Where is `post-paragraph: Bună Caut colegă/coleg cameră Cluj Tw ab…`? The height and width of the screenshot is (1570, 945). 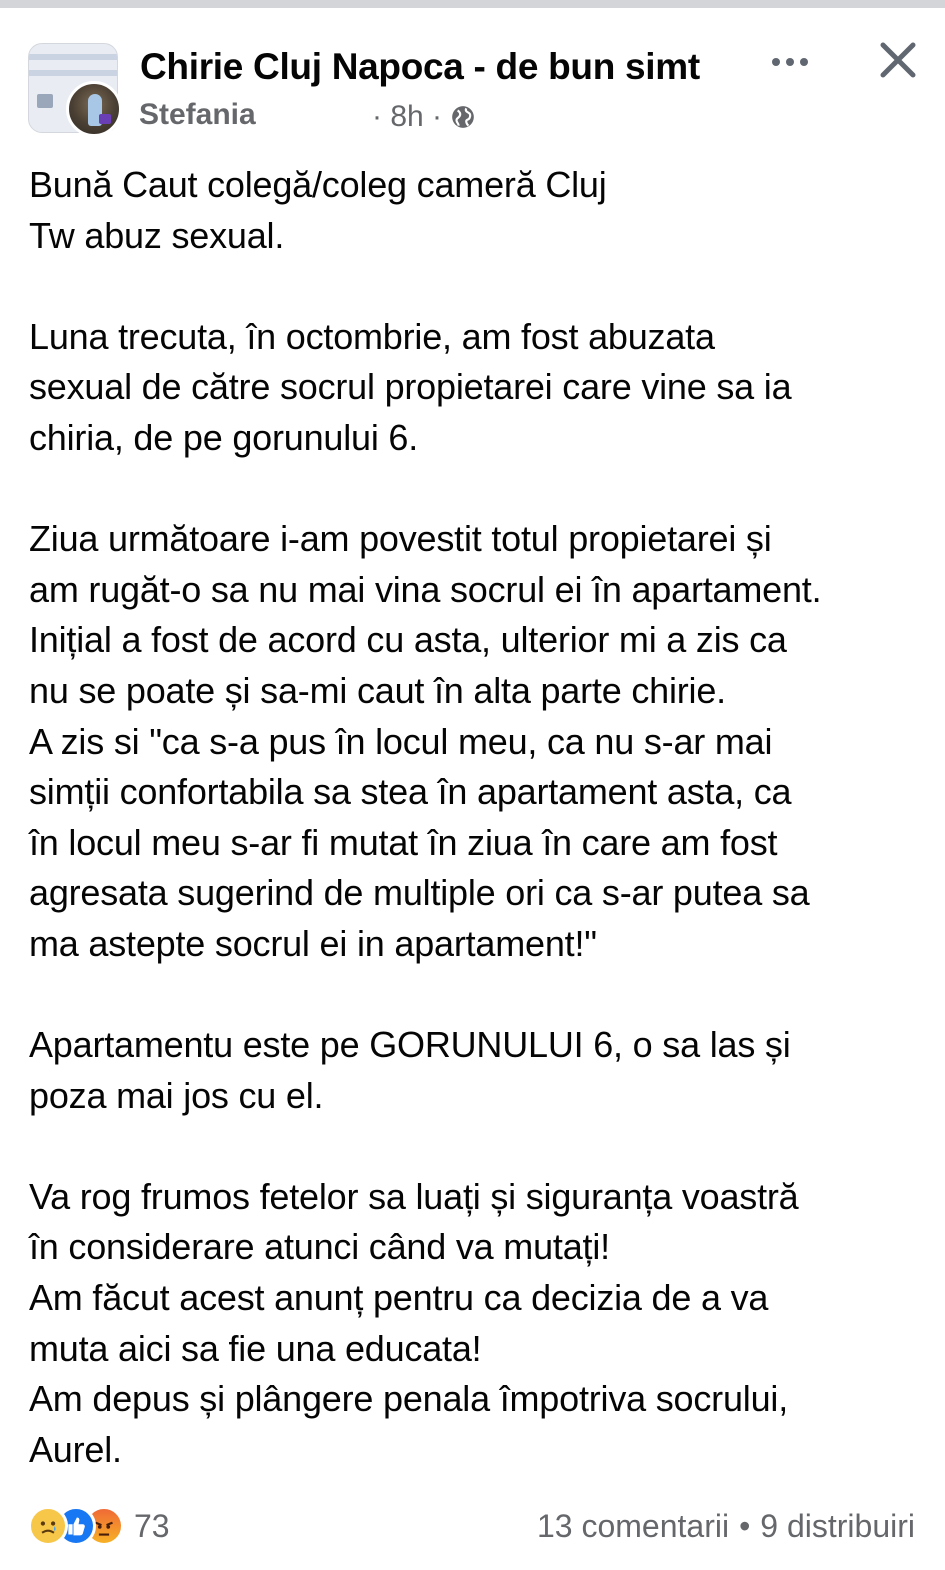
post-paragraph: Bună Caut colegă/coleg cameră Cluj Tw ab… is located at coordinates (318, 210).